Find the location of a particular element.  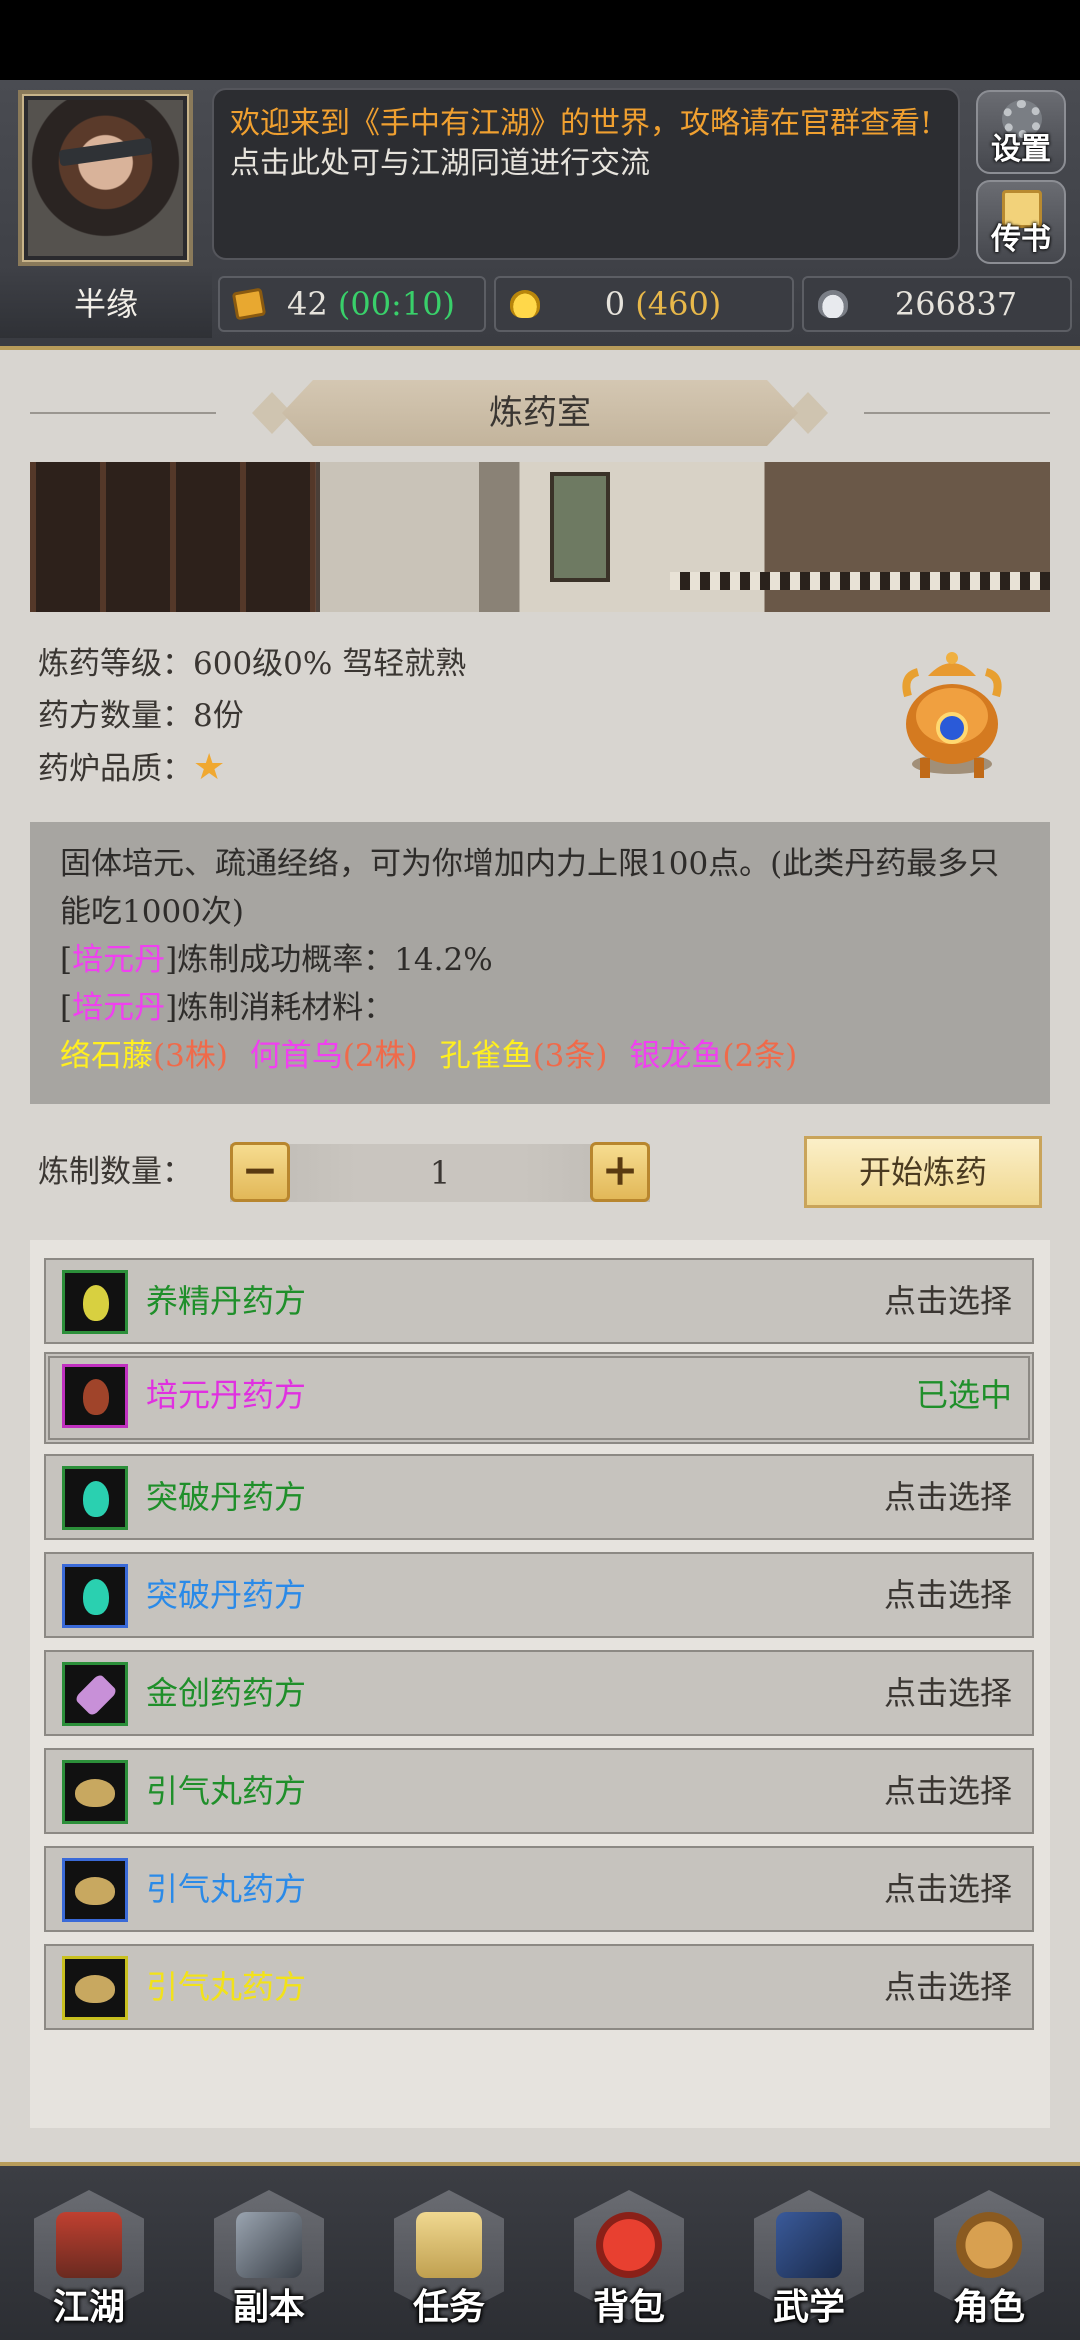

nav-dungeon: 副本 is located at coordinates (269, 2260).